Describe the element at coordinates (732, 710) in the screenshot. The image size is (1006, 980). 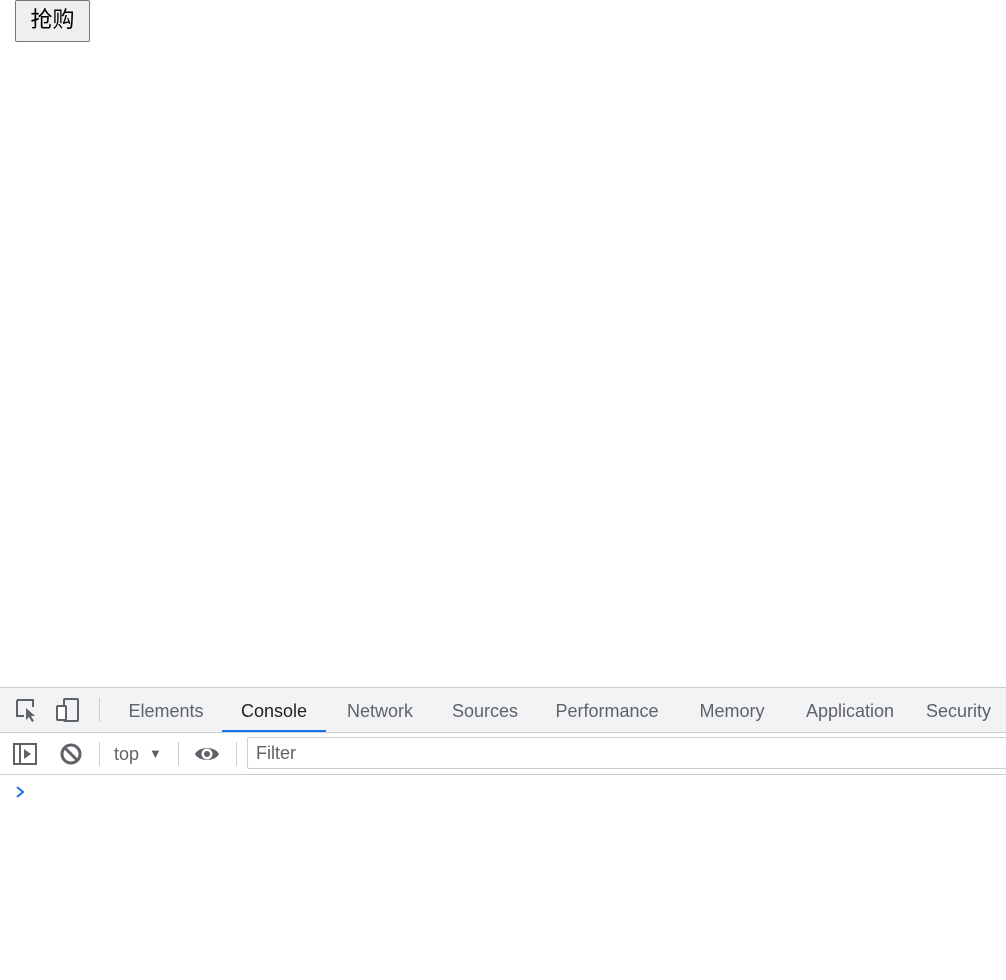
I see `tab-memory: Memory` at that location.